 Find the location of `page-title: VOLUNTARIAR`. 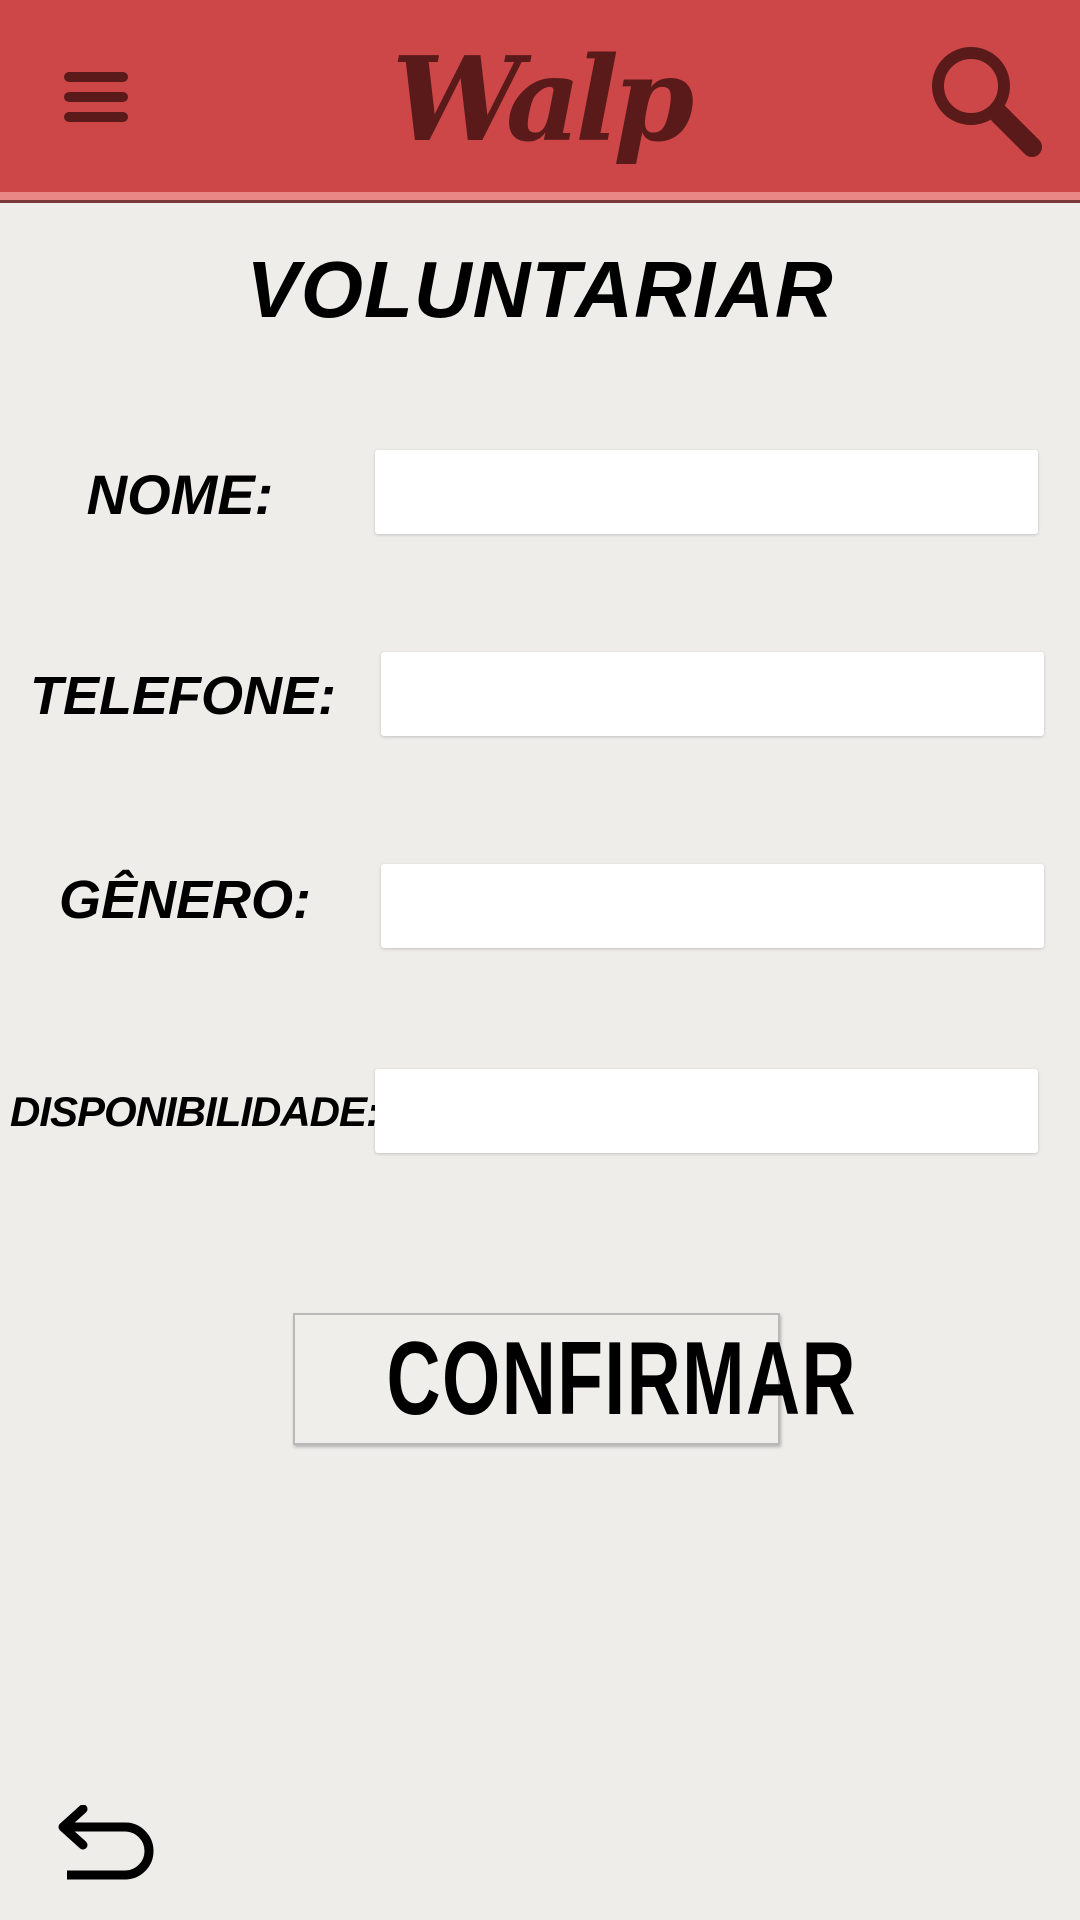

page-title: VOLUNTARIAR is located at coordinates (540, 289).